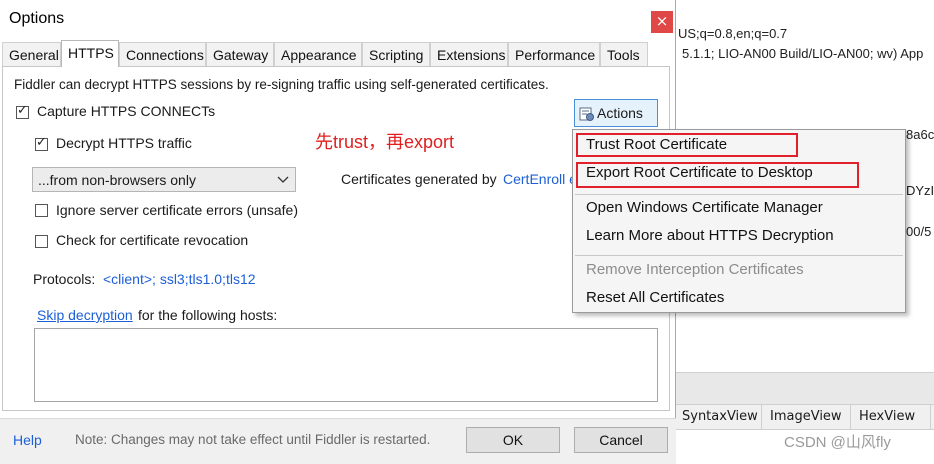  I want to click on tab-gateway: Gateway, so click(240, 54).